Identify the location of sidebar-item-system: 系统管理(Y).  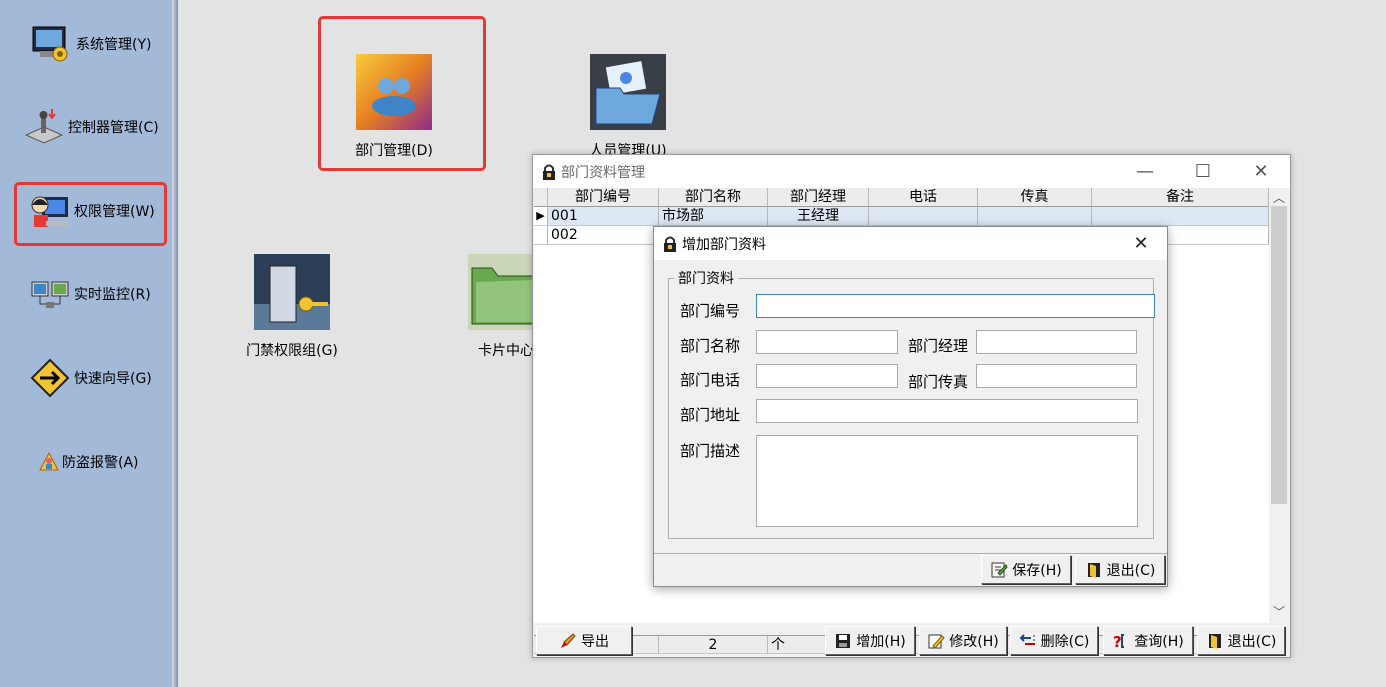
(90, 44).